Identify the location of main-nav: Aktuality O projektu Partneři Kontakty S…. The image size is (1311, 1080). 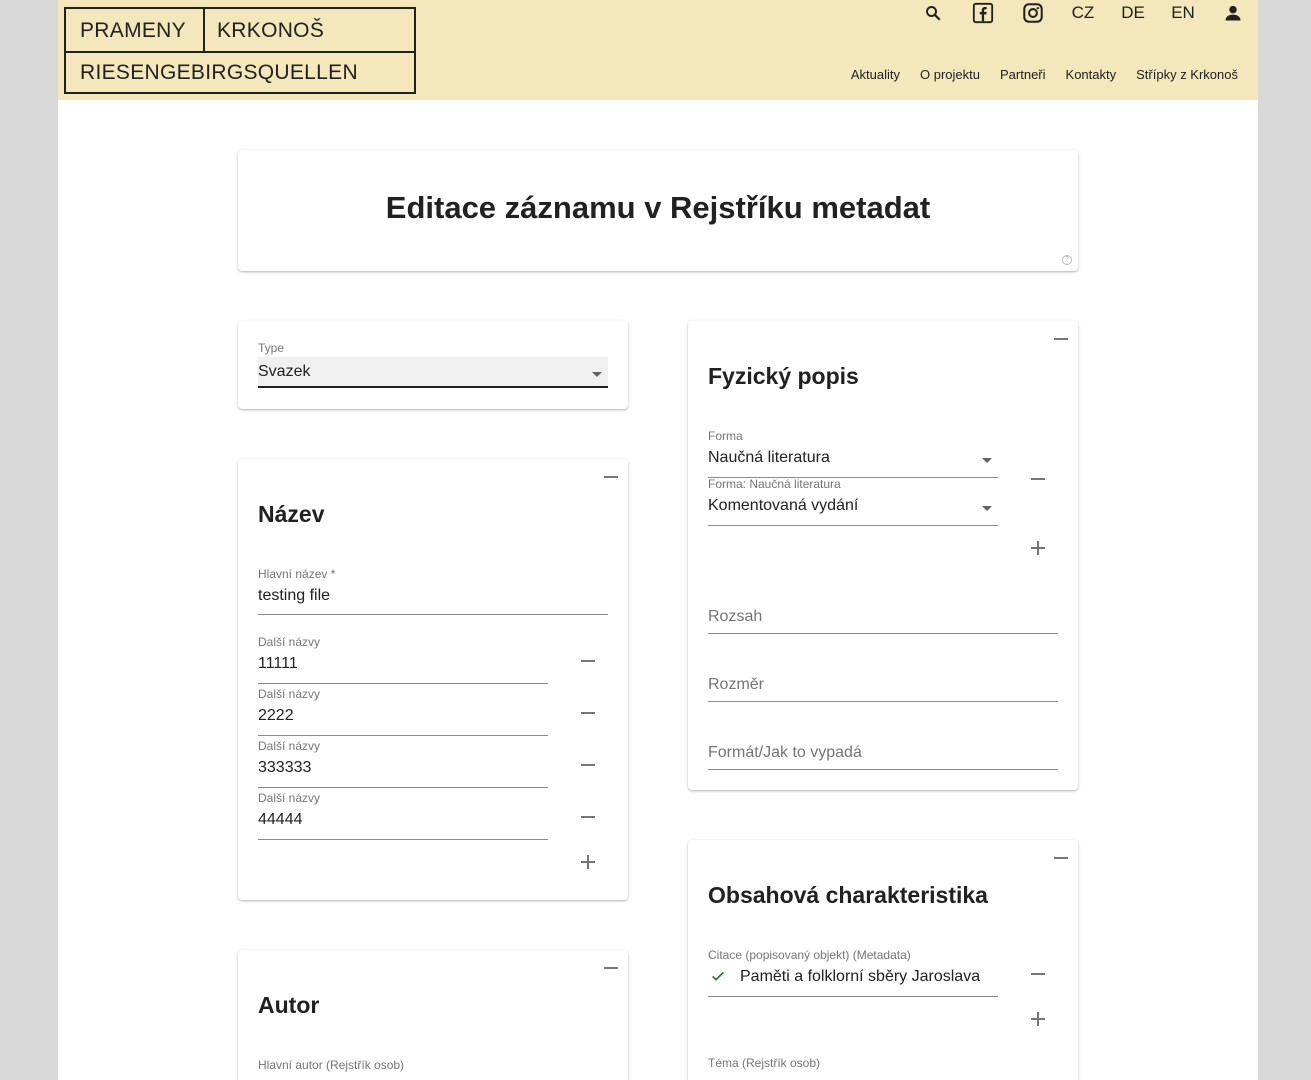
(1044, 74).